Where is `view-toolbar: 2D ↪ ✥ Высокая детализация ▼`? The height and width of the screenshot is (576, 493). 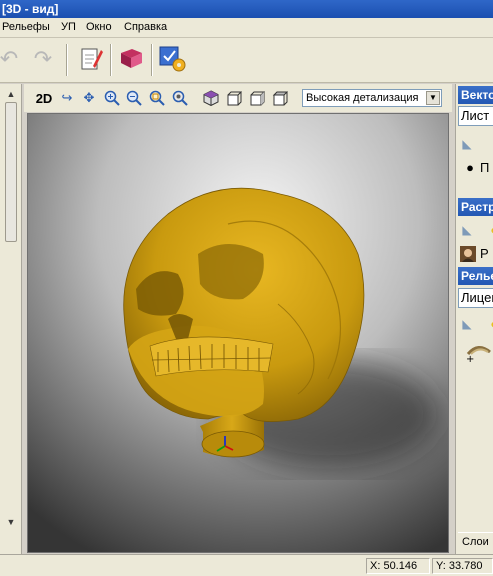
view-toolbar: 2D ↪ ✥ Высокая детализация ▼ is located at coordinates (238, 98).